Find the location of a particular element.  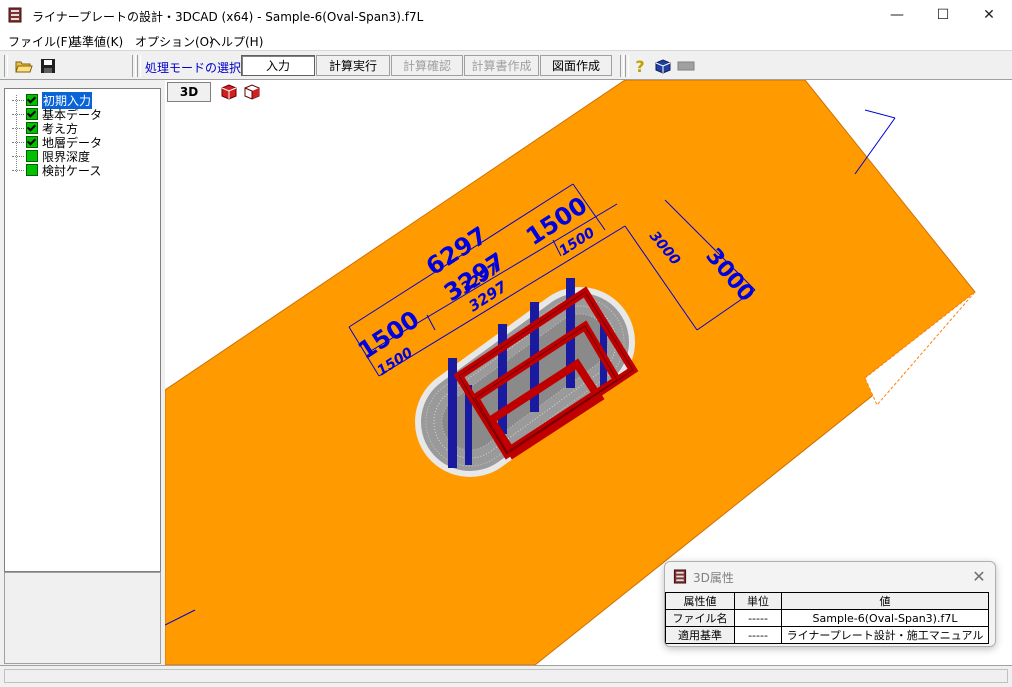

table-header-row: 属性値 単位 値 is located at coordinates (827, 601).